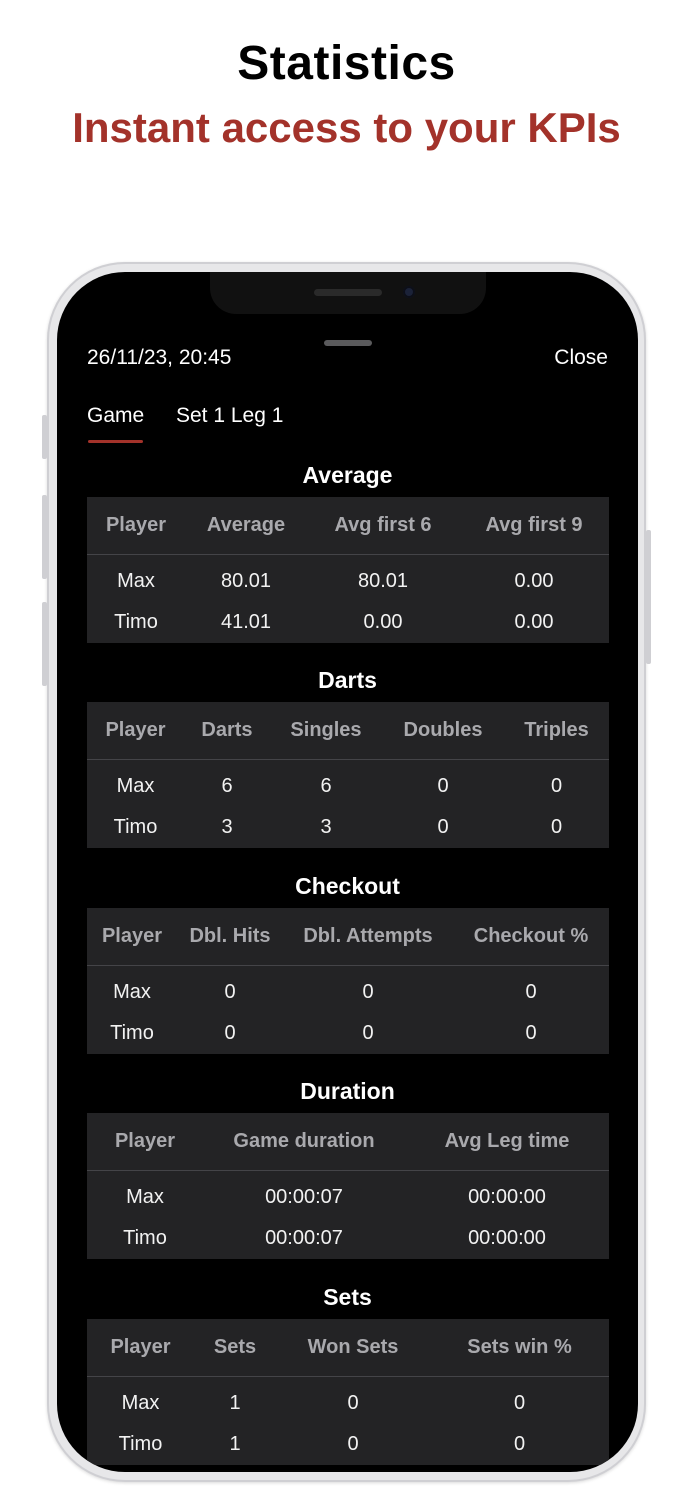 The width and height of the screenshot is (693, 1500). Describe the element at coordinates (519, 1348) in the screenshot. I see `column-header: Sets win %` at that location.